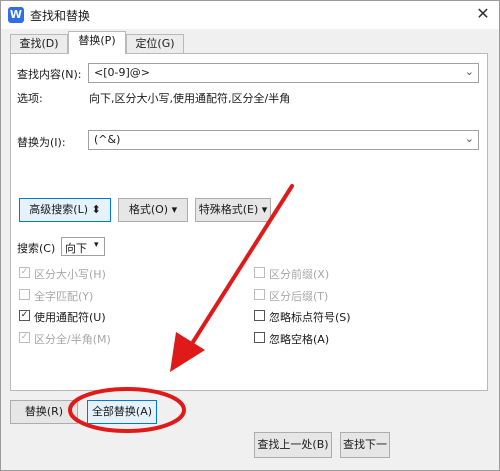  Describe the element at coordinates (72, 339) in the screenshot. I see `full-half-width-label: 区分全/半角(M)` at that location.